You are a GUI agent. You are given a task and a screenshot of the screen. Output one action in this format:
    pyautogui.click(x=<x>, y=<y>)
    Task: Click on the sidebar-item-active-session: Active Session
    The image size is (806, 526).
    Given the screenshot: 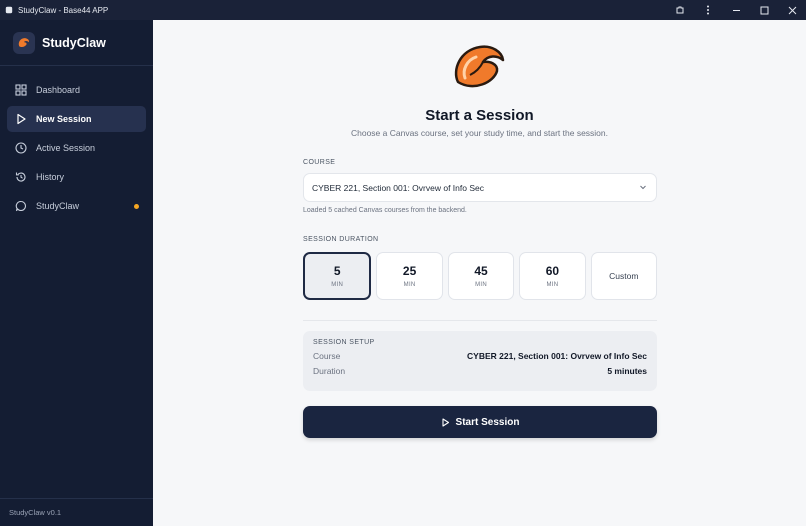 What is the action you would take?
    pyautogui.click(x=76, y=148)
    